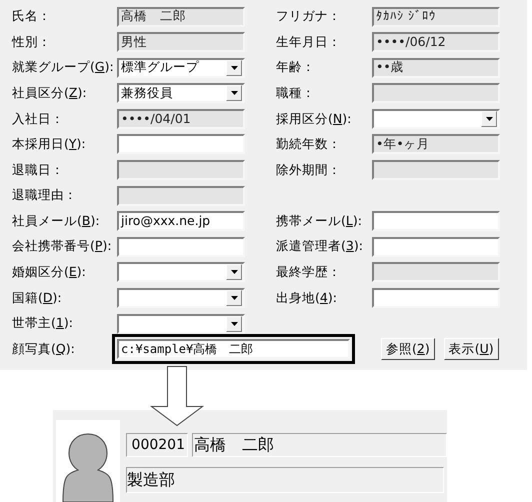 This screenshot has height=502, width=532. Describe the element at coordinates (308, 272) in the screenshot. I see `field-label: 最終学歴：` at that location.